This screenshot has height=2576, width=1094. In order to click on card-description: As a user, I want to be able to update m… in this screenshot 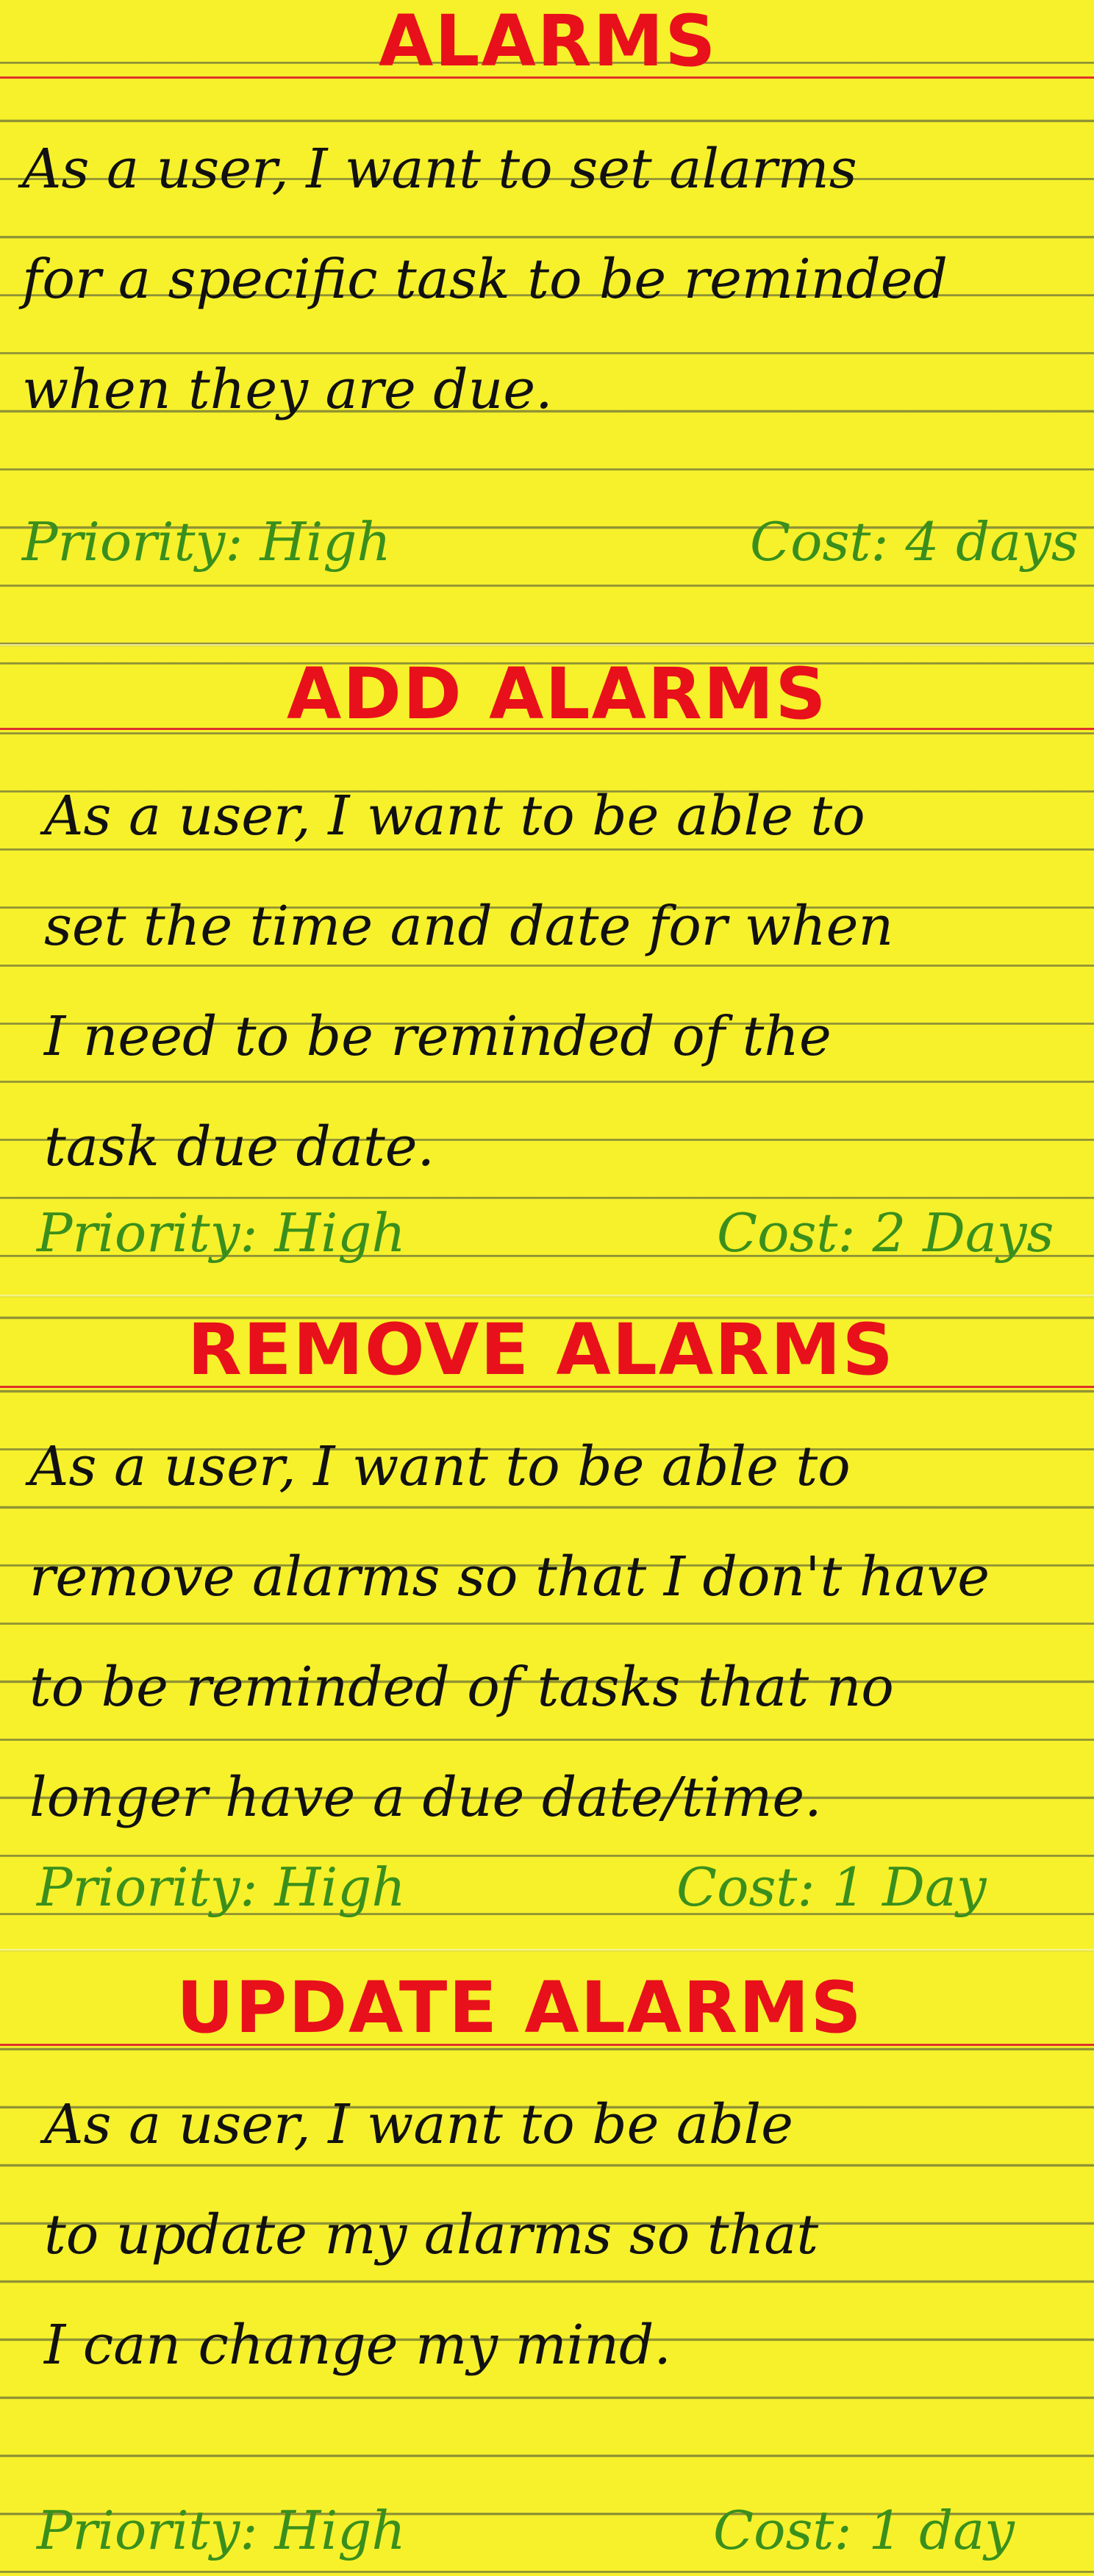, I will do `click(569, 2234)`.